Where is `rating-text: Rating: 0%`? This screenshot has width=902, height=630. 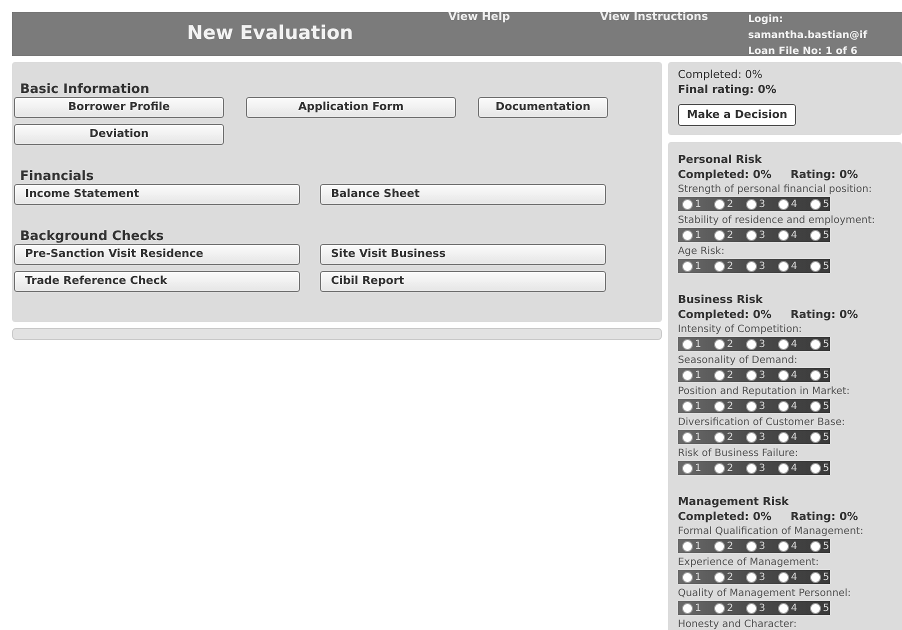
rating-text: Rating: 0% is located at coordinates (824, 516).